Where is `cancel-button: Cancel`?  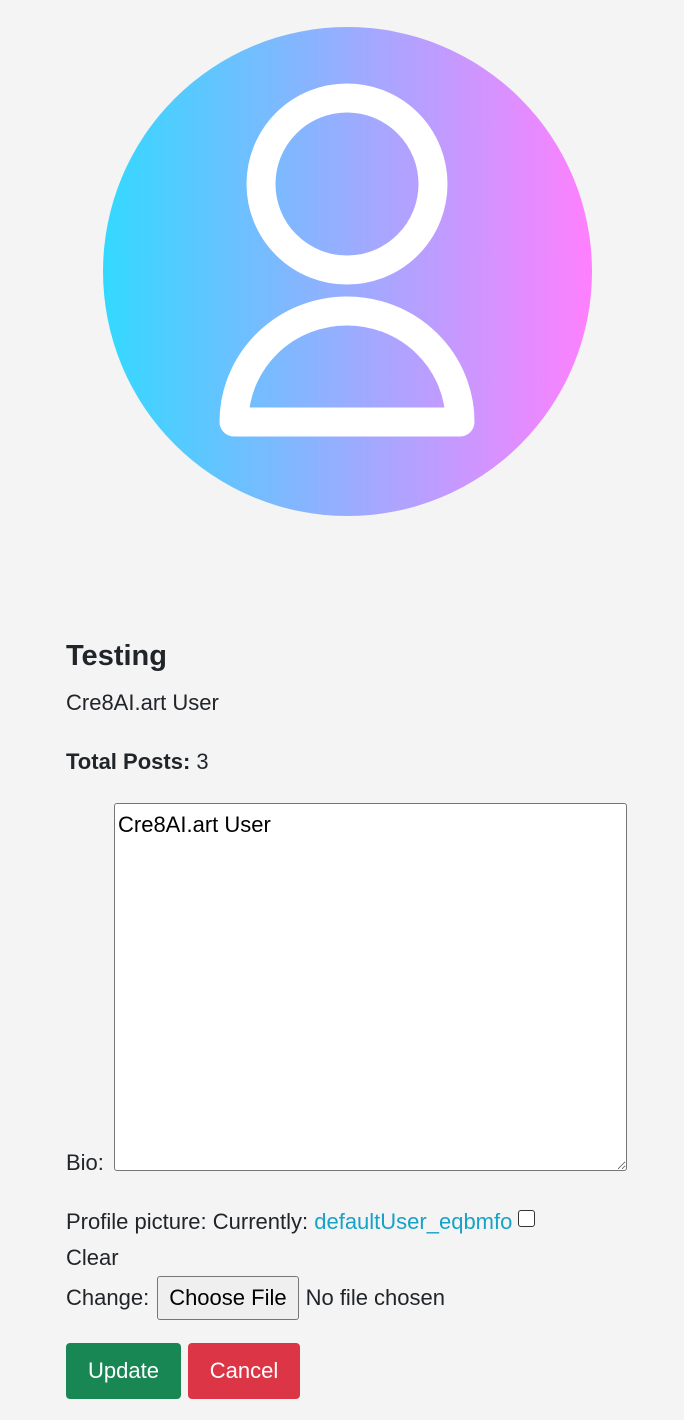 cancel-button: Cancel is located at coordinates (244, 1371).